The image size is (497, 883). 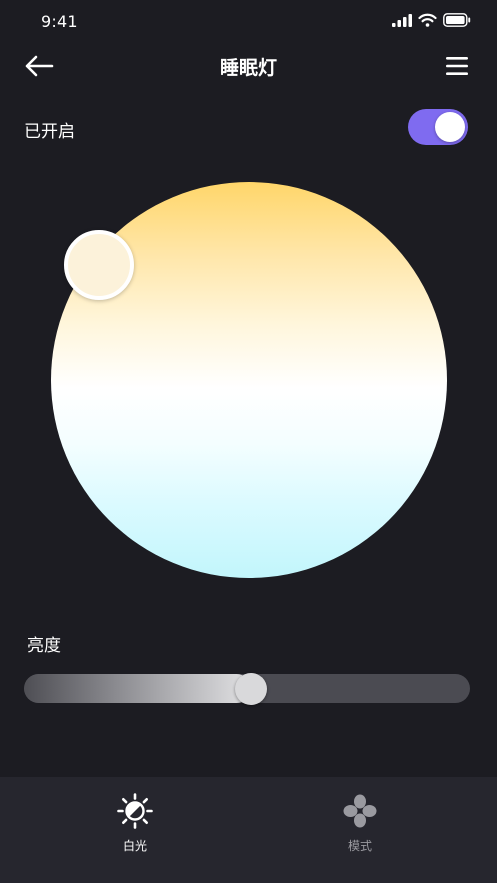 I want to click on tab-white-light-icon-wrap, so click(x=135, y=811).